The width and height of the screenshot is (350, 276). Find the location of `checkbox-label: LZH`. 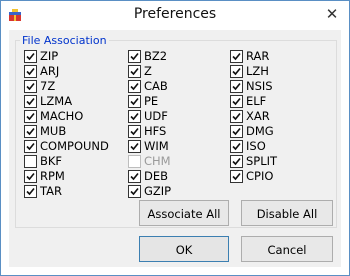

checkbox-label: LZH is located at coordinates (257, 71).